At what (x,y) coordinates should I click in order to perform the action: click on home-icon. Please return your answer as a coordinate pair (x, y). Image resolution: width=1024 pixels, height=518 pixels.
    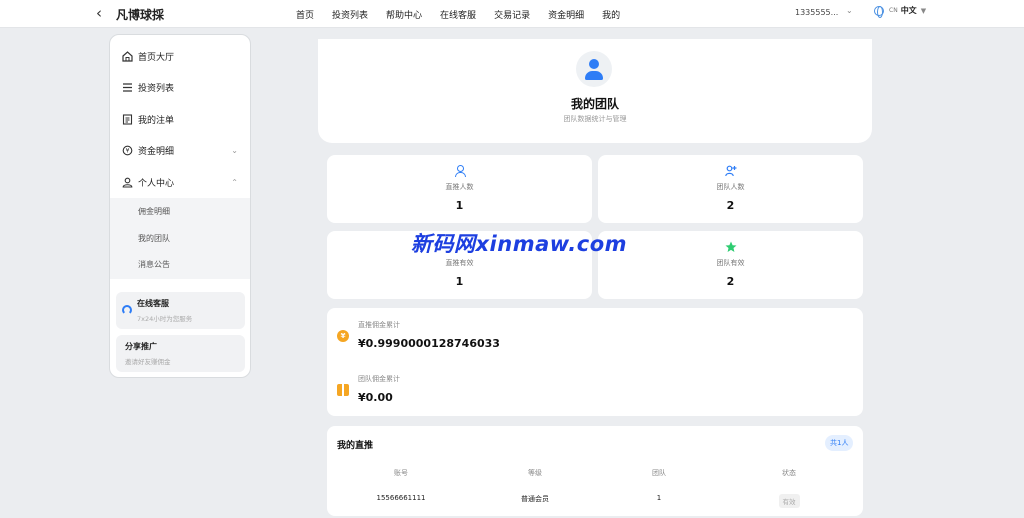
    Looking at the image, I should click on (127, 56).